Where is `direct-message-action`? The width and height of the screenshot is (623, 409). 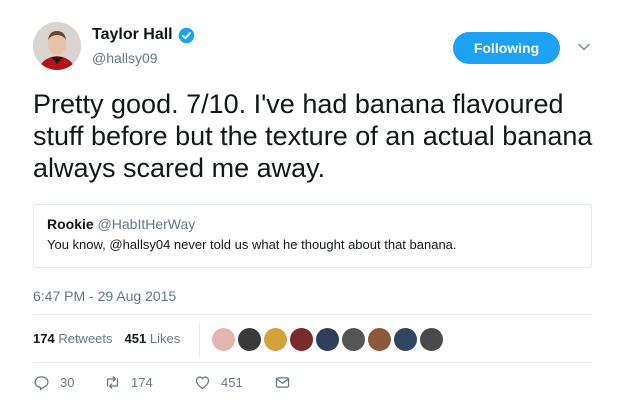 direct-message-action is located at coordinates (282, 382).